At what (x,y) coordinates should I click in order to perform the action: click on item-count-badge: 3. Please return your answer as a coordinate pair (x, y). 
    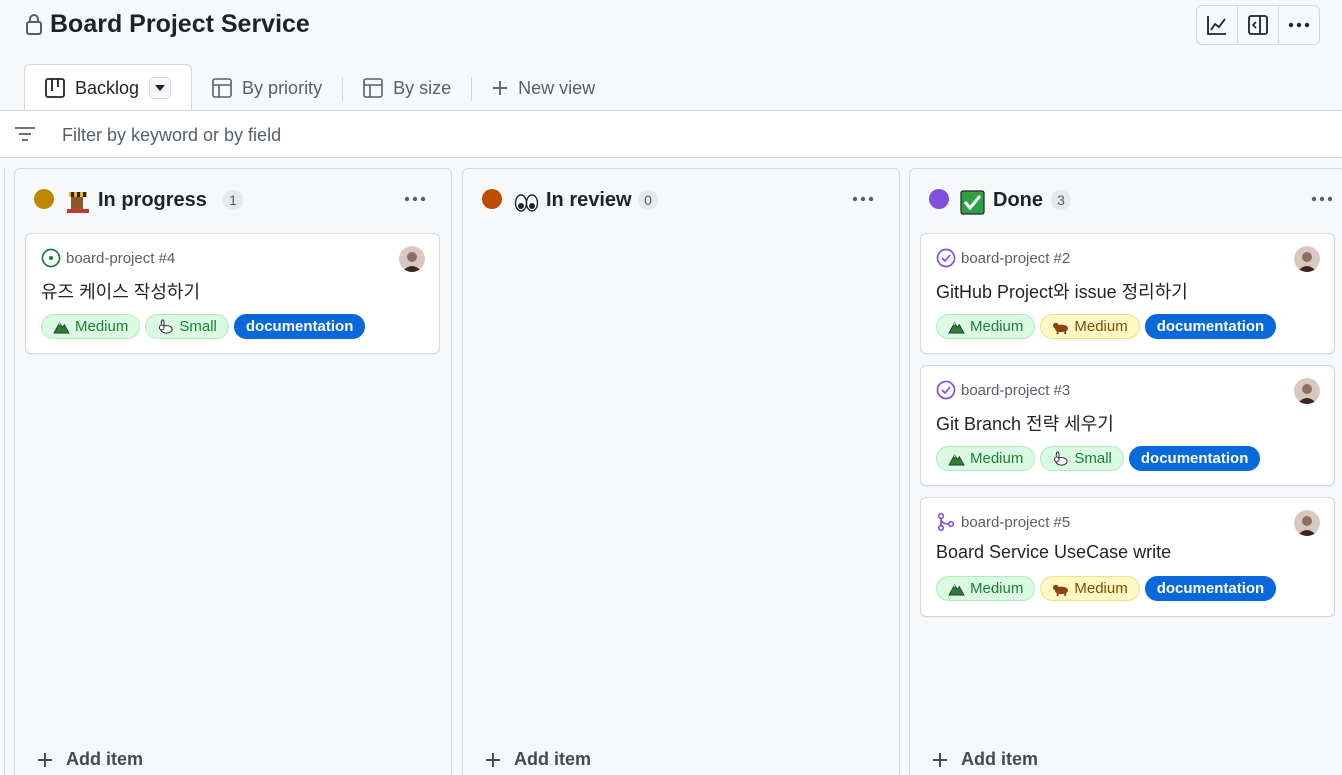
    Looking at the image, I should click on (1061, 200).